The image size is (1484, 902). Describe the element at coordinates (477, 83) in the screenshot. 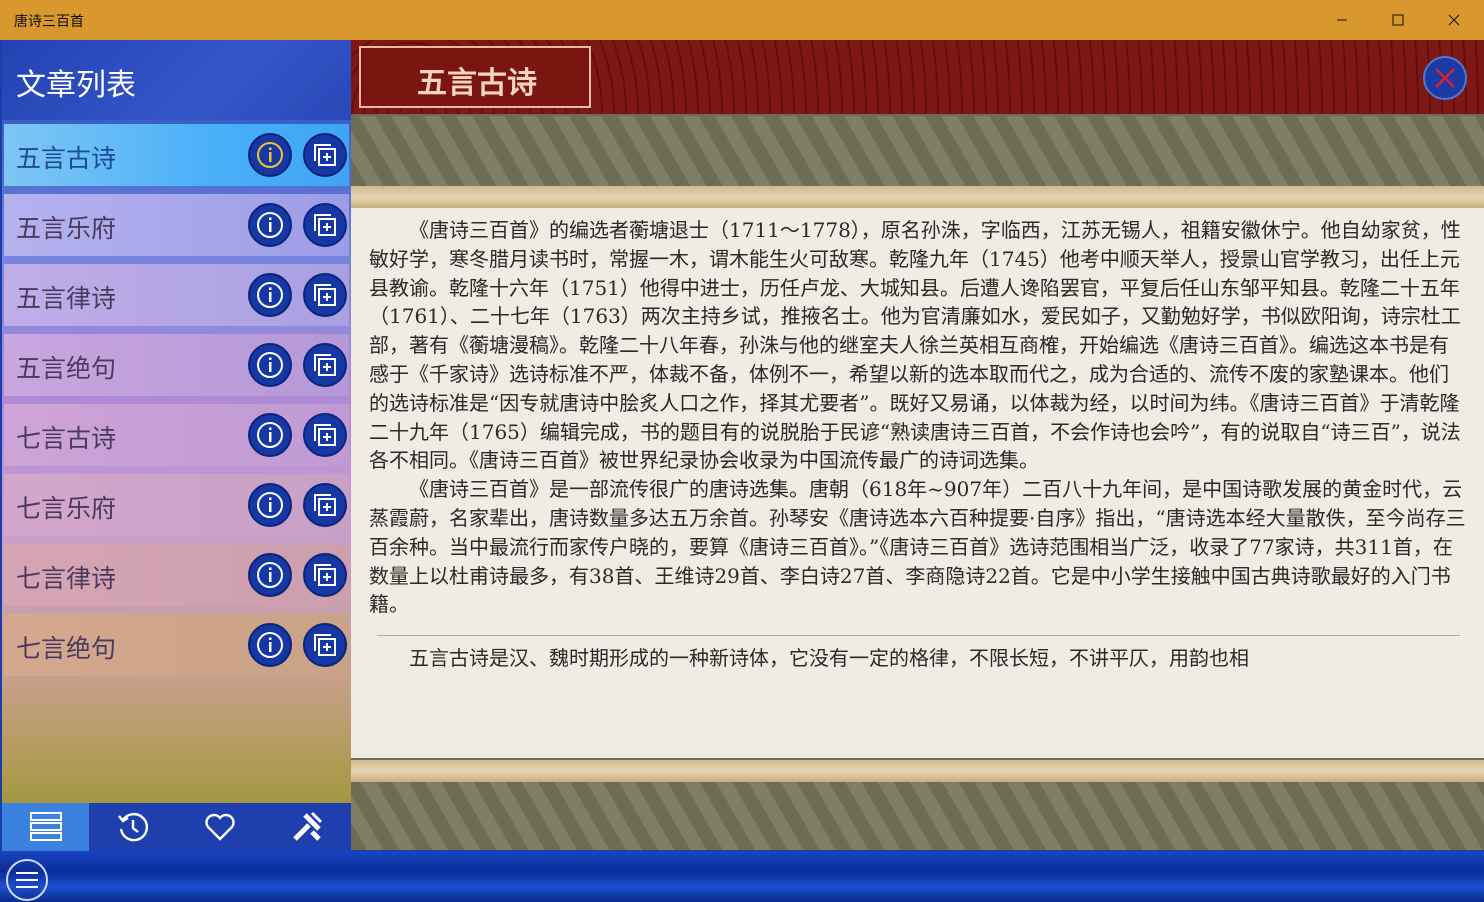

I see `article-heading: 五言古诗` at that location.